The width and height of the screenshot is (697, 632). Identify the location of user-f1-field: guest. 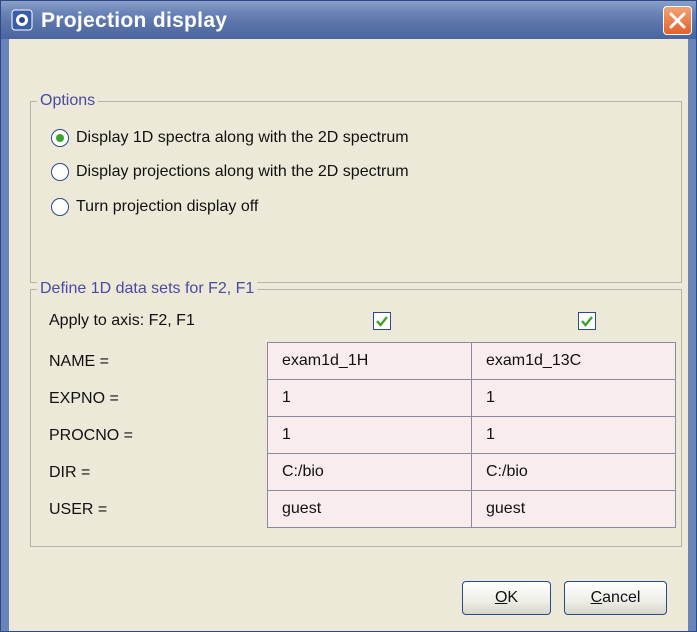
(573, 509).